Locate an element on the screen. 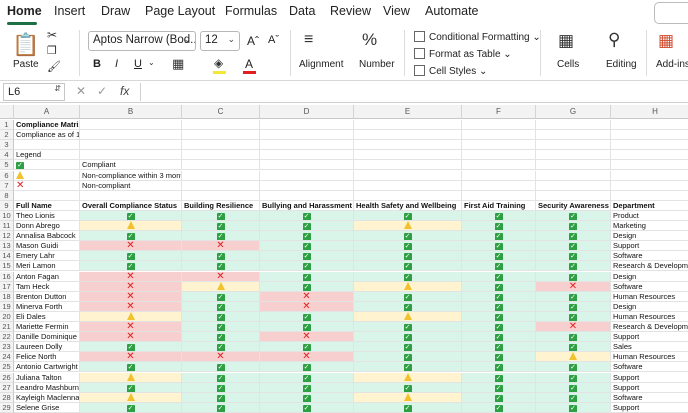  report-date: Compliance as of 14/09/2024 is located at coordinates (47, 135).